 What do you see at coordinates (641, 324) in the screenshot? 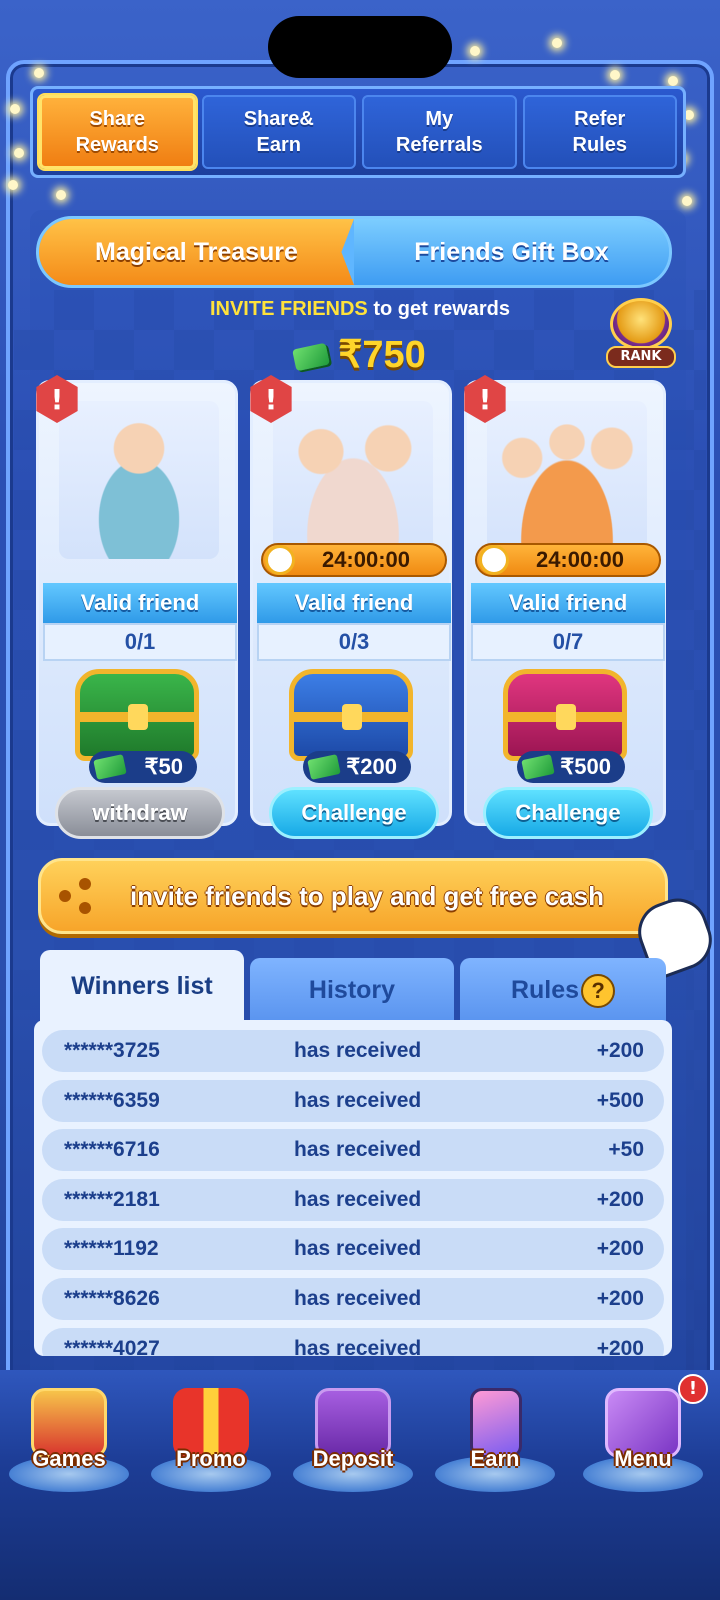
I see `trophy-icon` at bounding box center [641, 324].